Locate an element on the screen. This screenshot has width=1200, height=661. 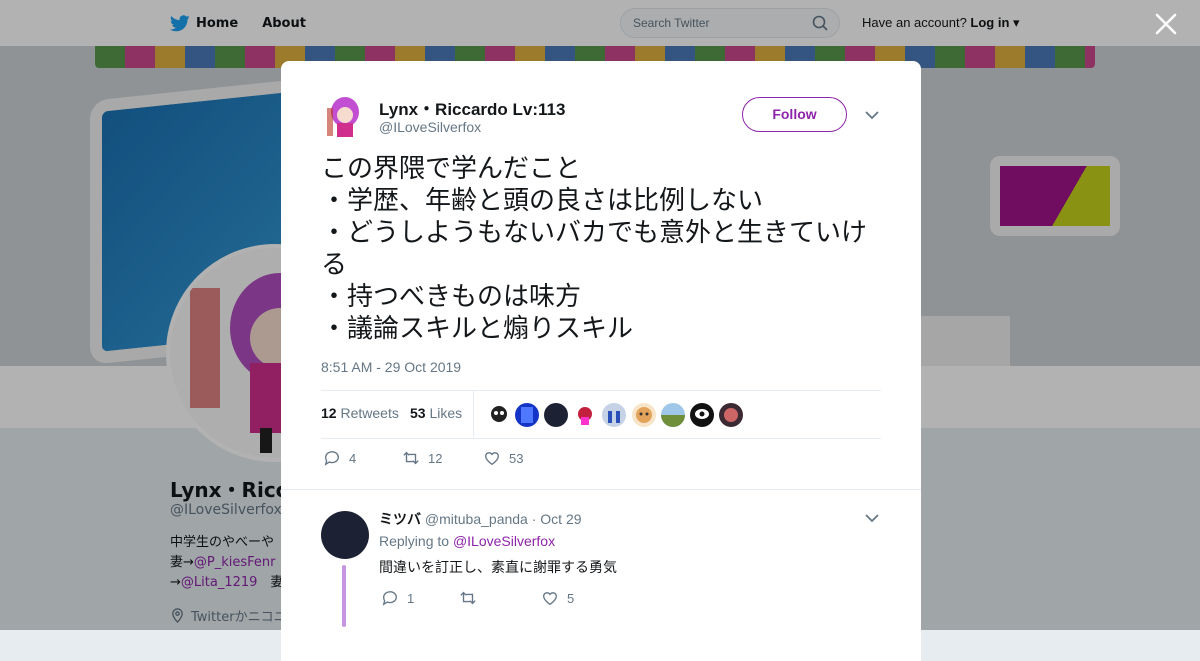
close-icon is located at coordinates (1166, 24).